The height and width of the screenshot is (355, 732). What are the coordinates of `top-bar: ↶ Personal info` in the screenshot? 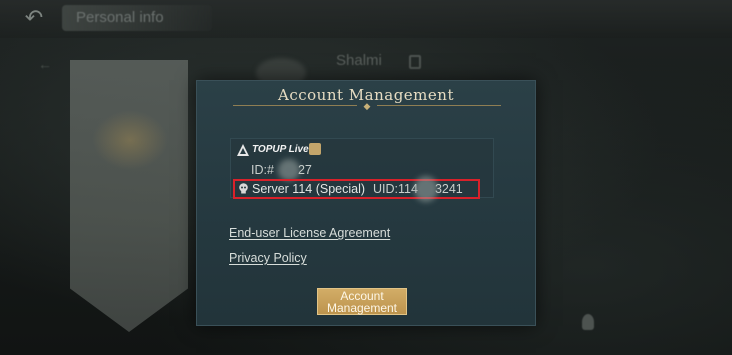 It's located at (366, 19).